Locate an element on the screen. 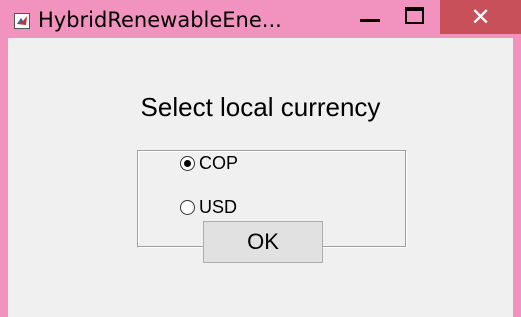 Image resolution: width=521 pixels, height=317 pixels. minimize-icon is located at coordinates (370, 20).